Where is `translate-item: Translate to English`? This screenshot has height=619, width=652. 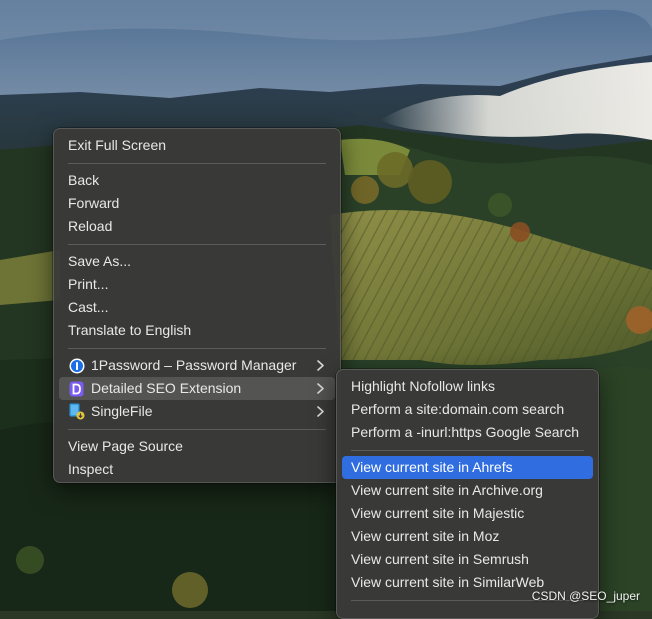 translate-item: Translate to English is located at coordinates (197, 330).